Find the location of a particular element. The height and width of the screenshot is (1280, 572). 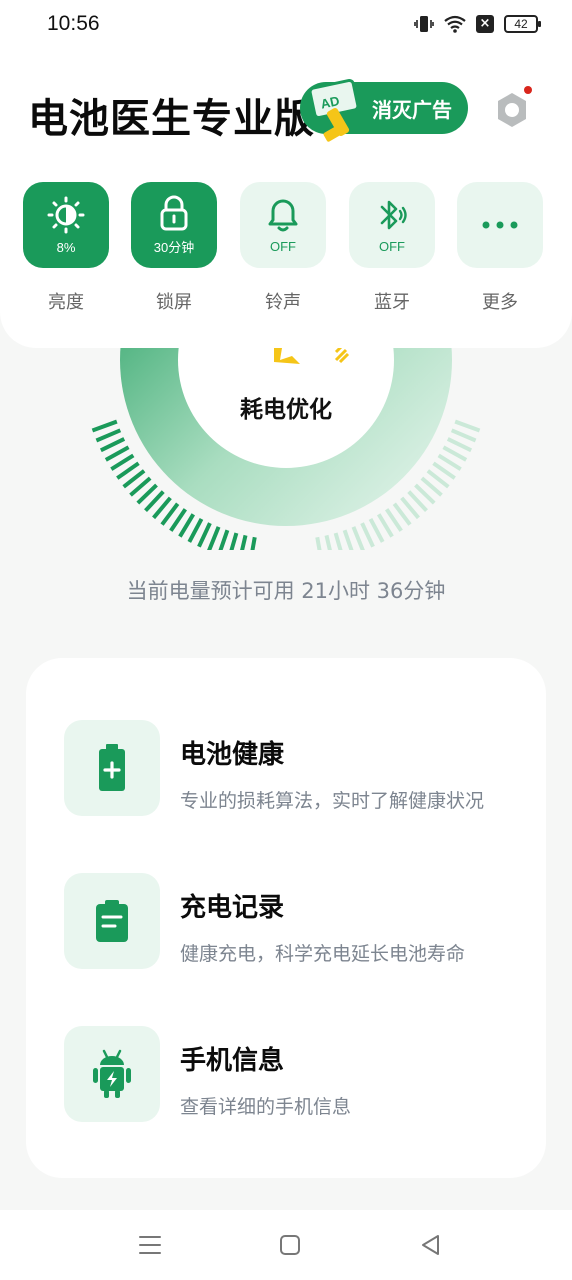

lock-icon is located at coordinates (174, 212).